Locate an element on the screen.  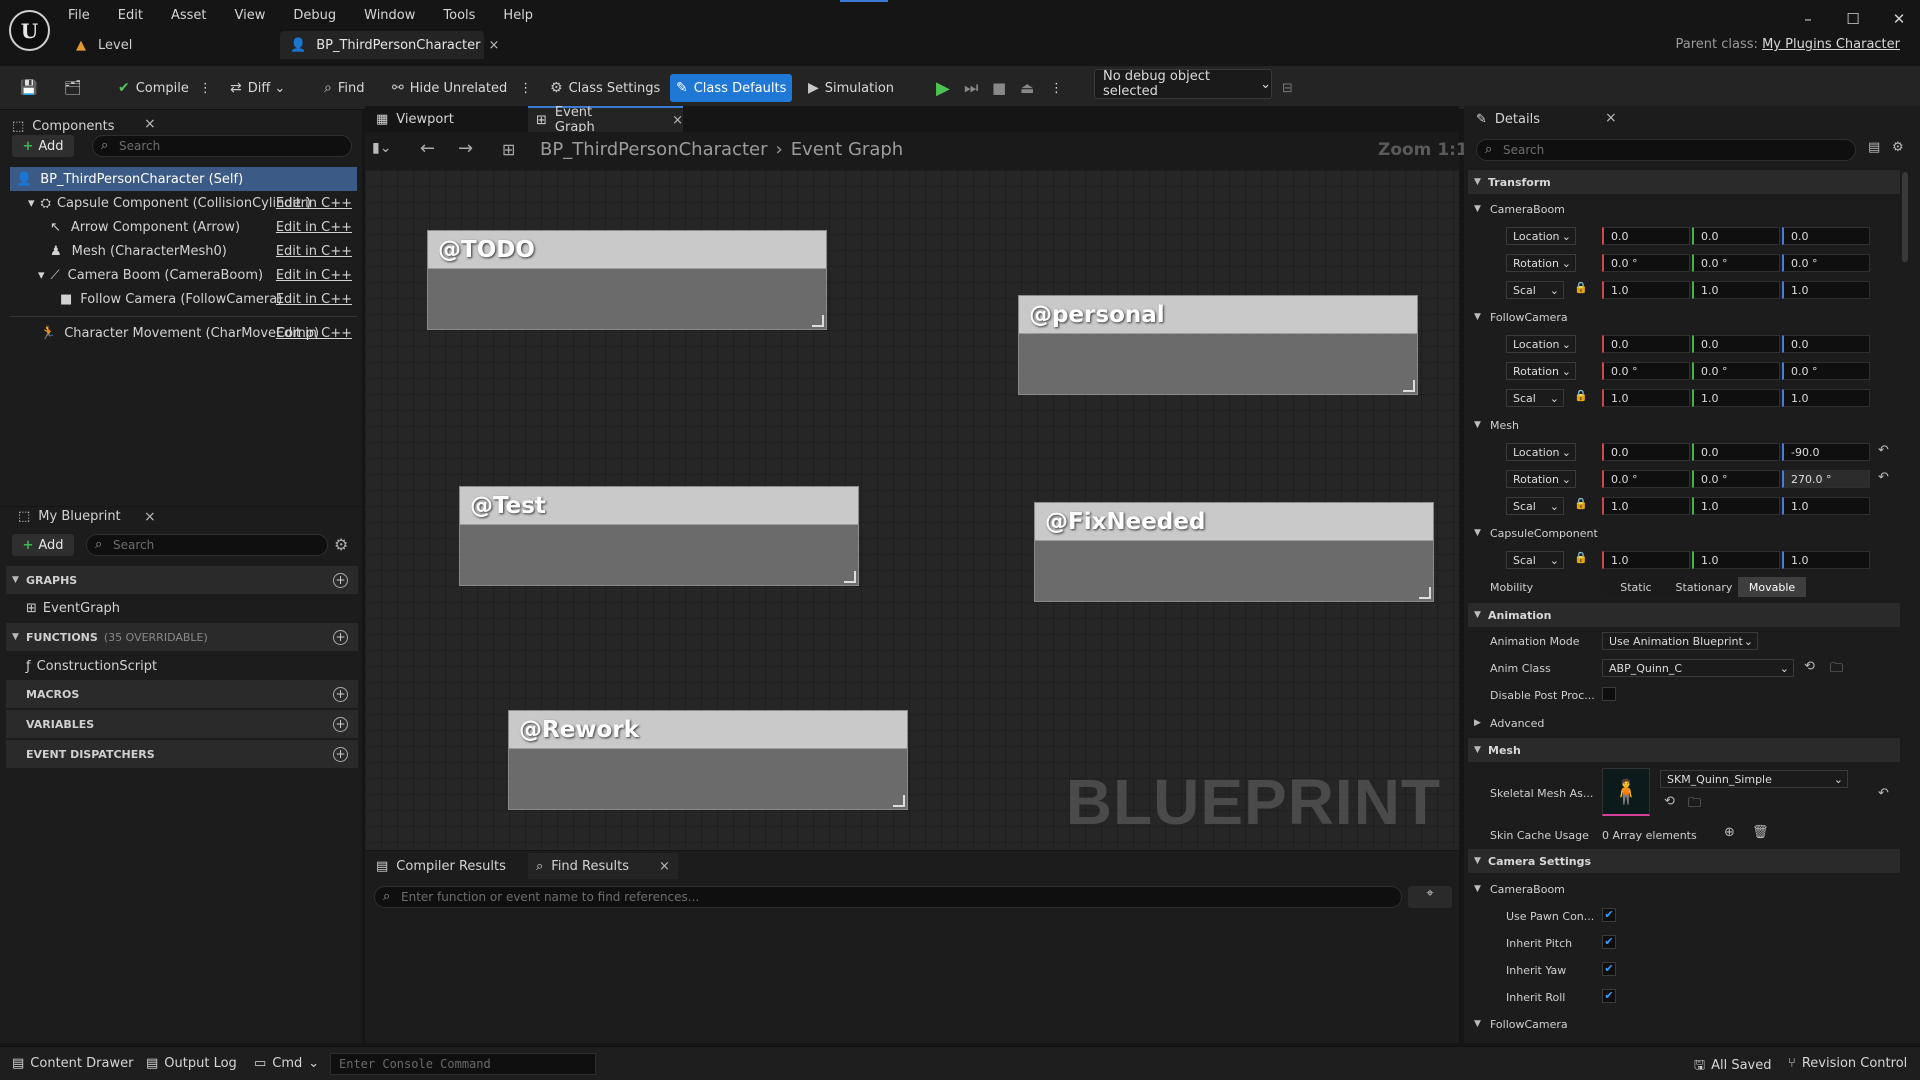
use-pawn-checkbox: ✔ is located at coordinates (1609, 915).